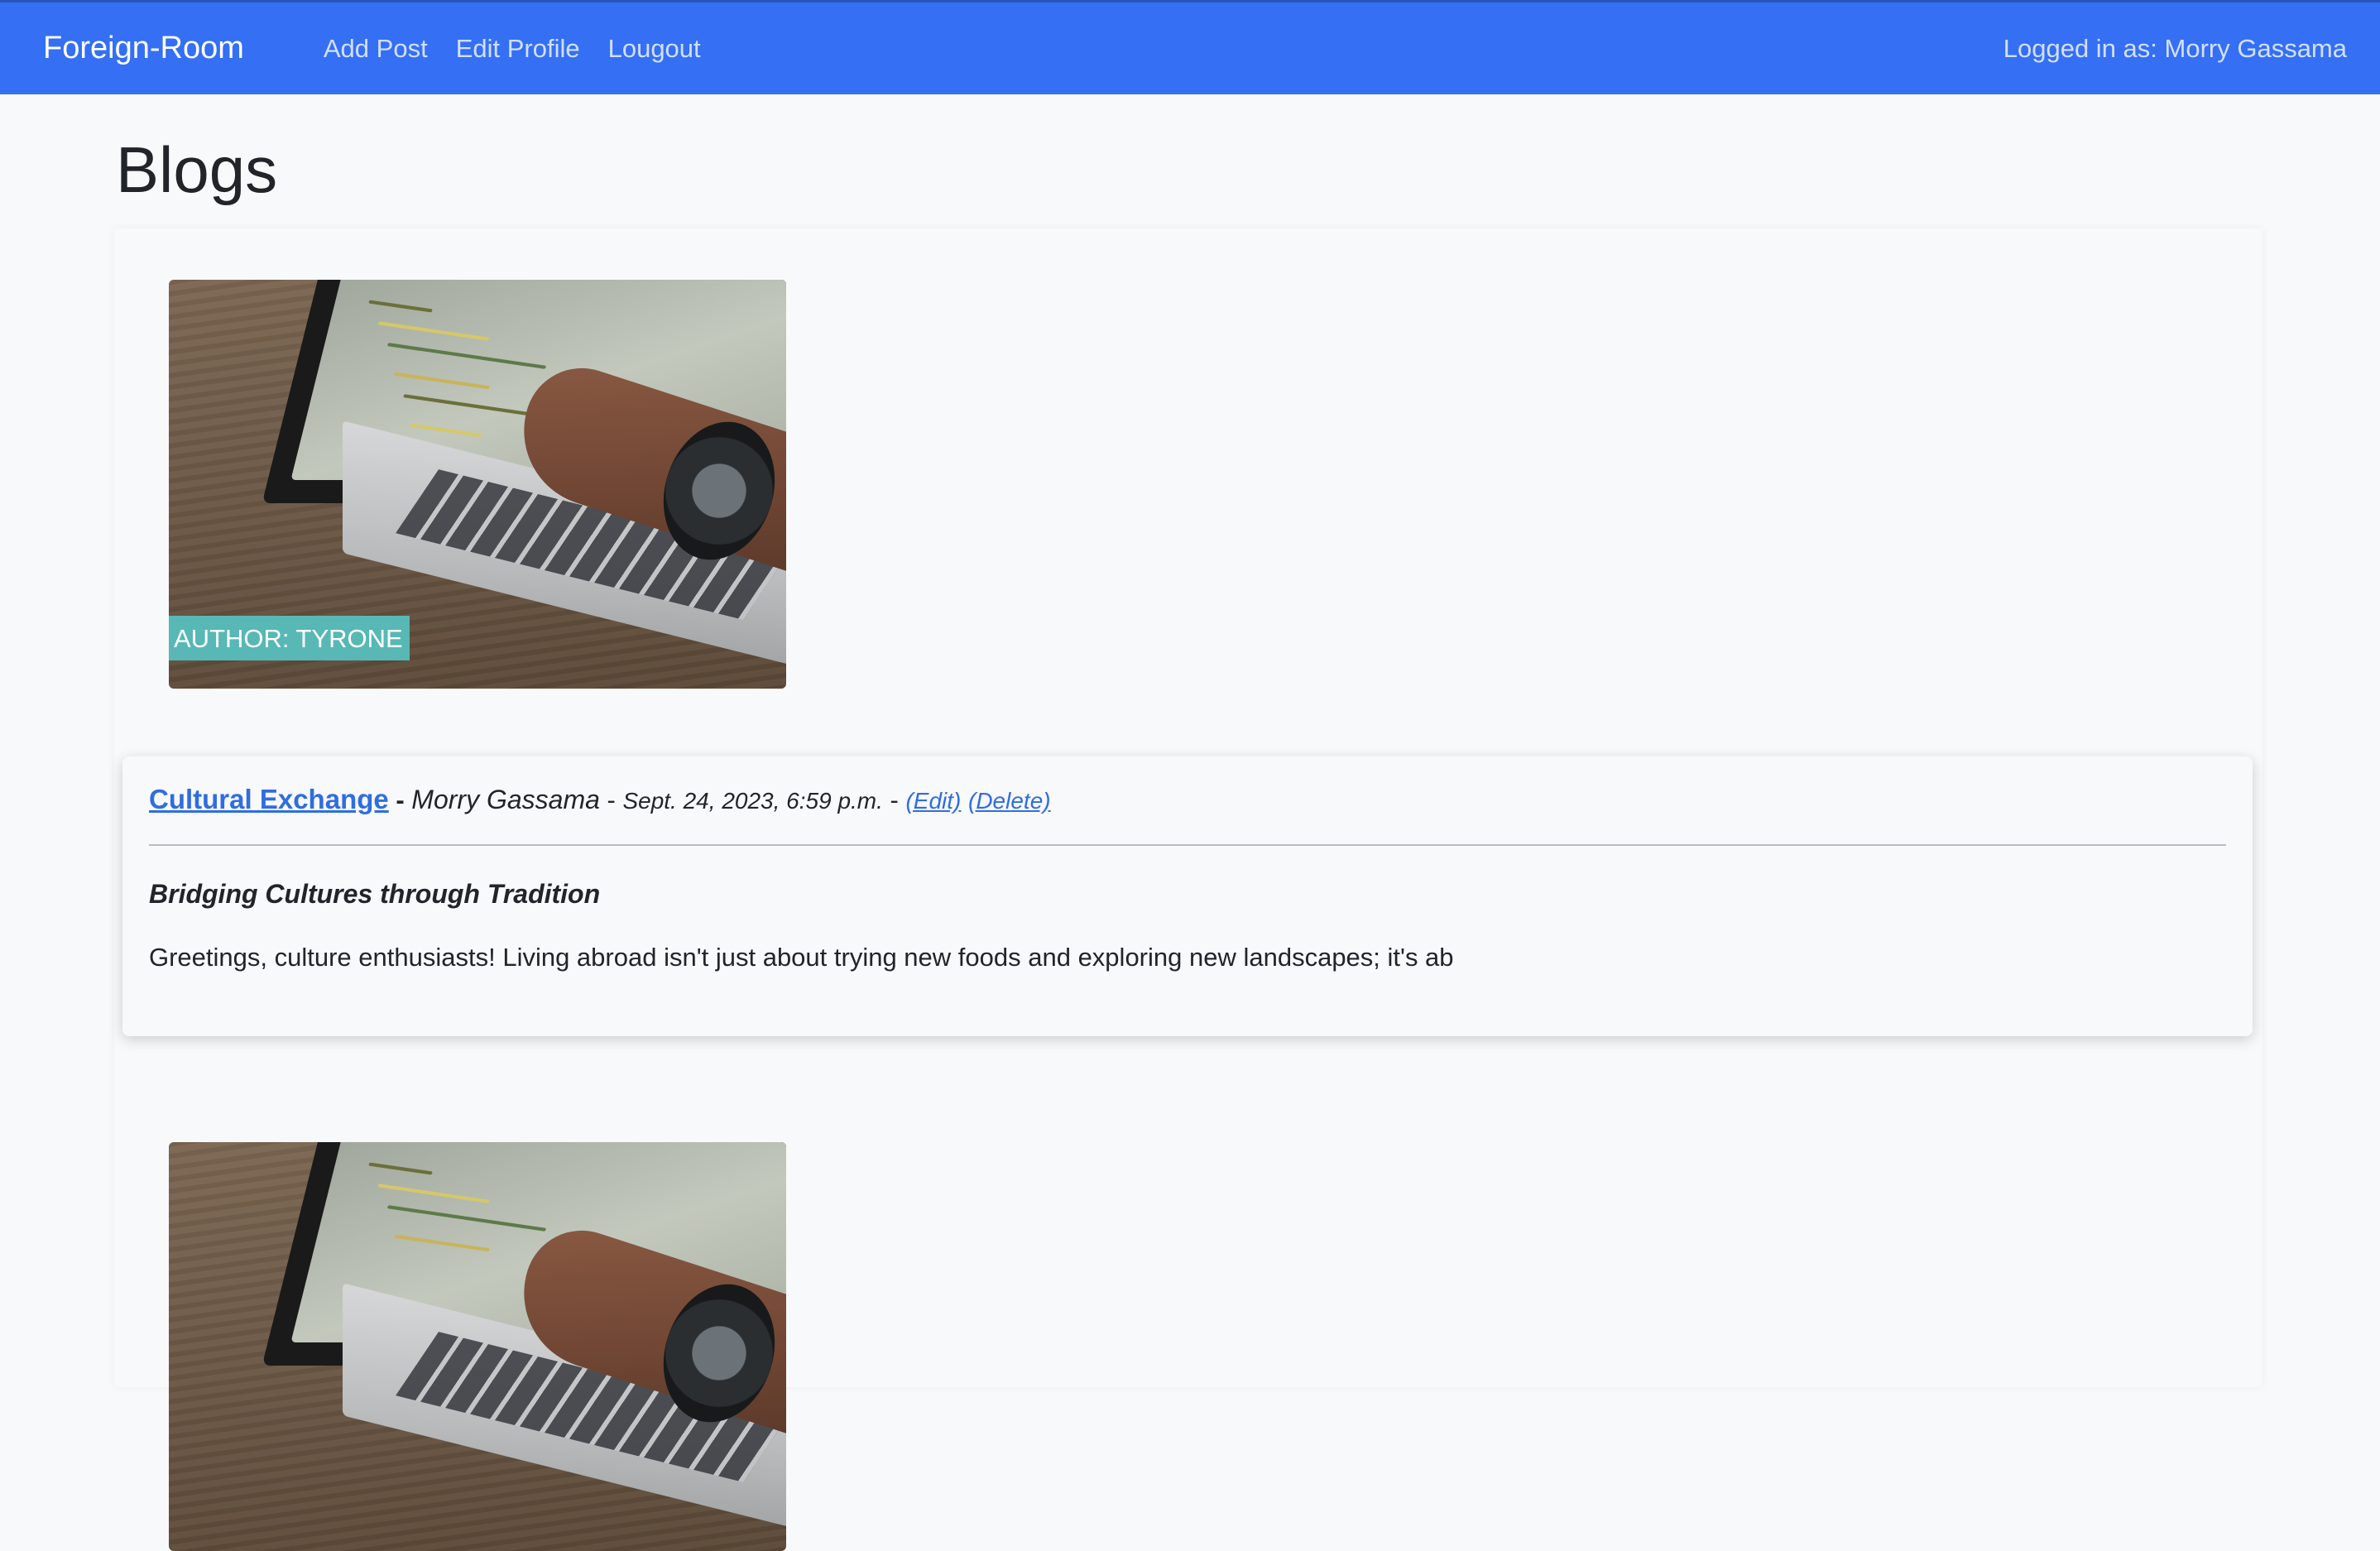  What do you see at coordinates (269, 799) in the screenshot?
I see `post-title-link: Cultural Exchange` at bounding box center [269, 799].